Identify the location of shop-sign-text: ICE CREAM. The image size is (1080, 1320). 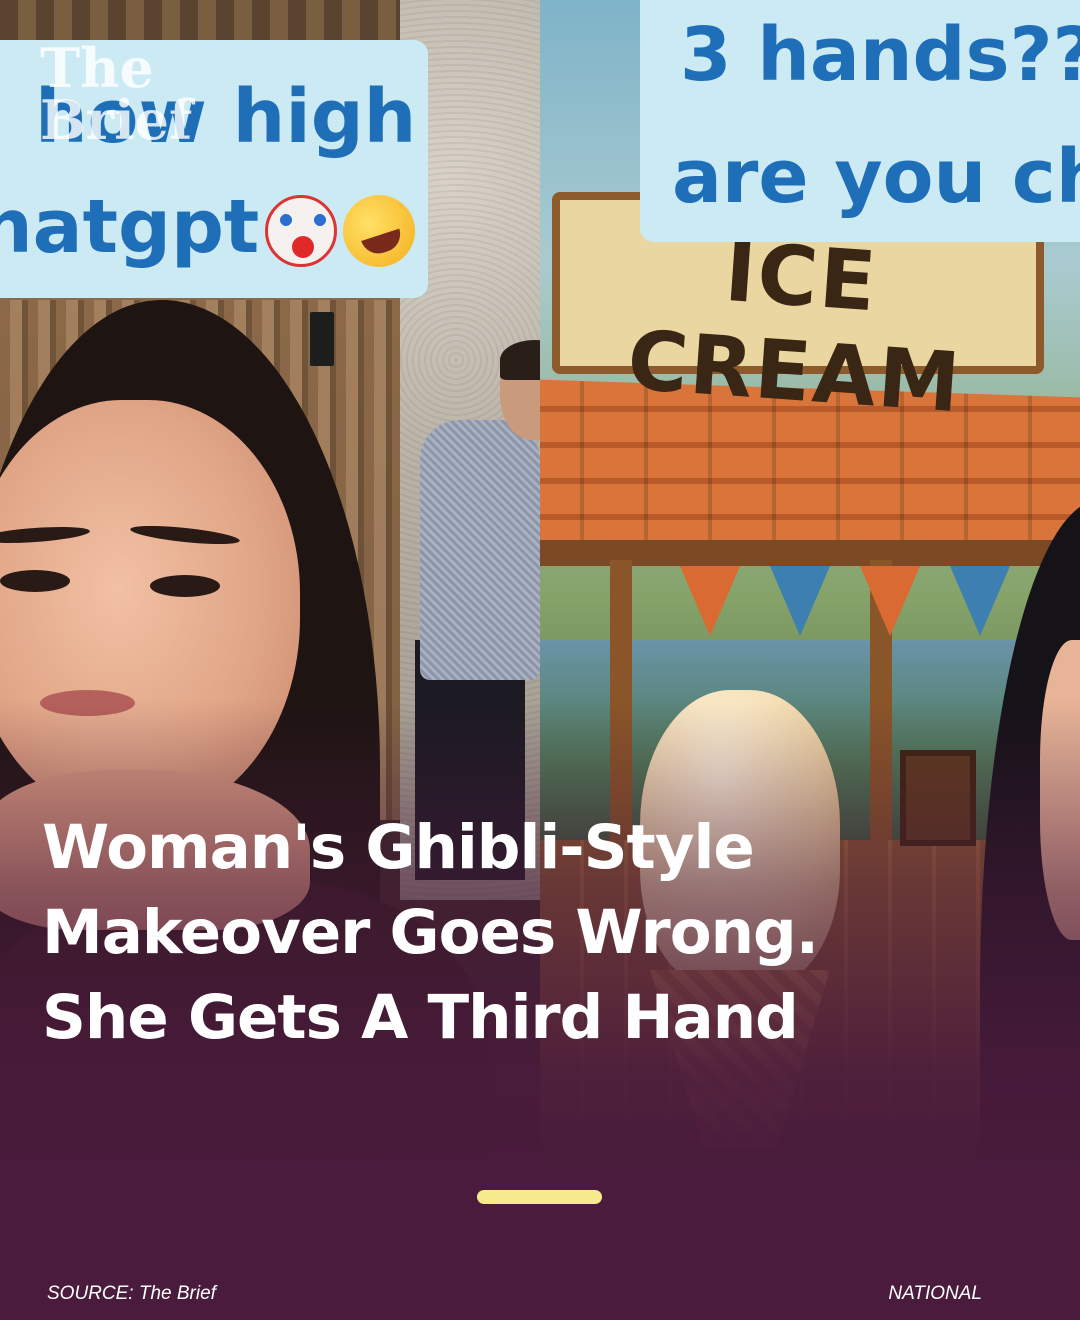
(794, 328).